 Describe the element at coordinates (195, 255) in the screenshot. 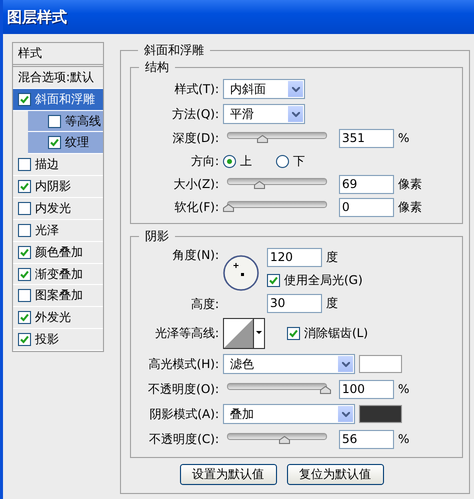

I see `field-label: 角度(N):` at that location.